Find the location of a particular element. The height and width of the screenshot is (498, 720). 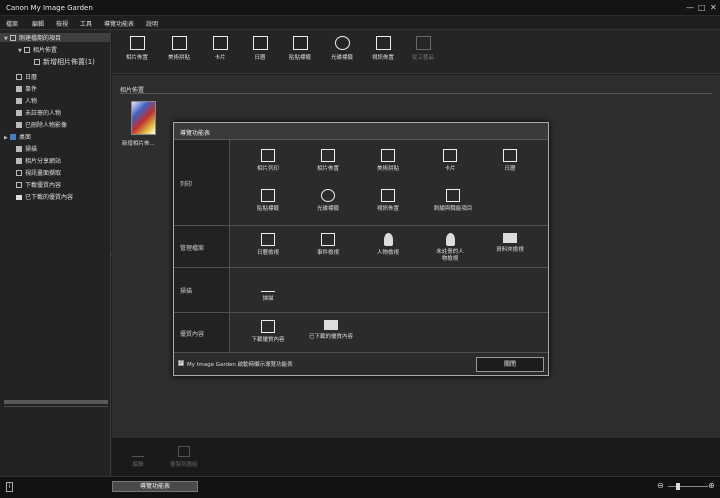

section-manage: 管理檔案 日曆檢視 事件檢視 人物檢視 未註冊的人物檢視 資料夾檢視 is located at coordinates (361, 247).